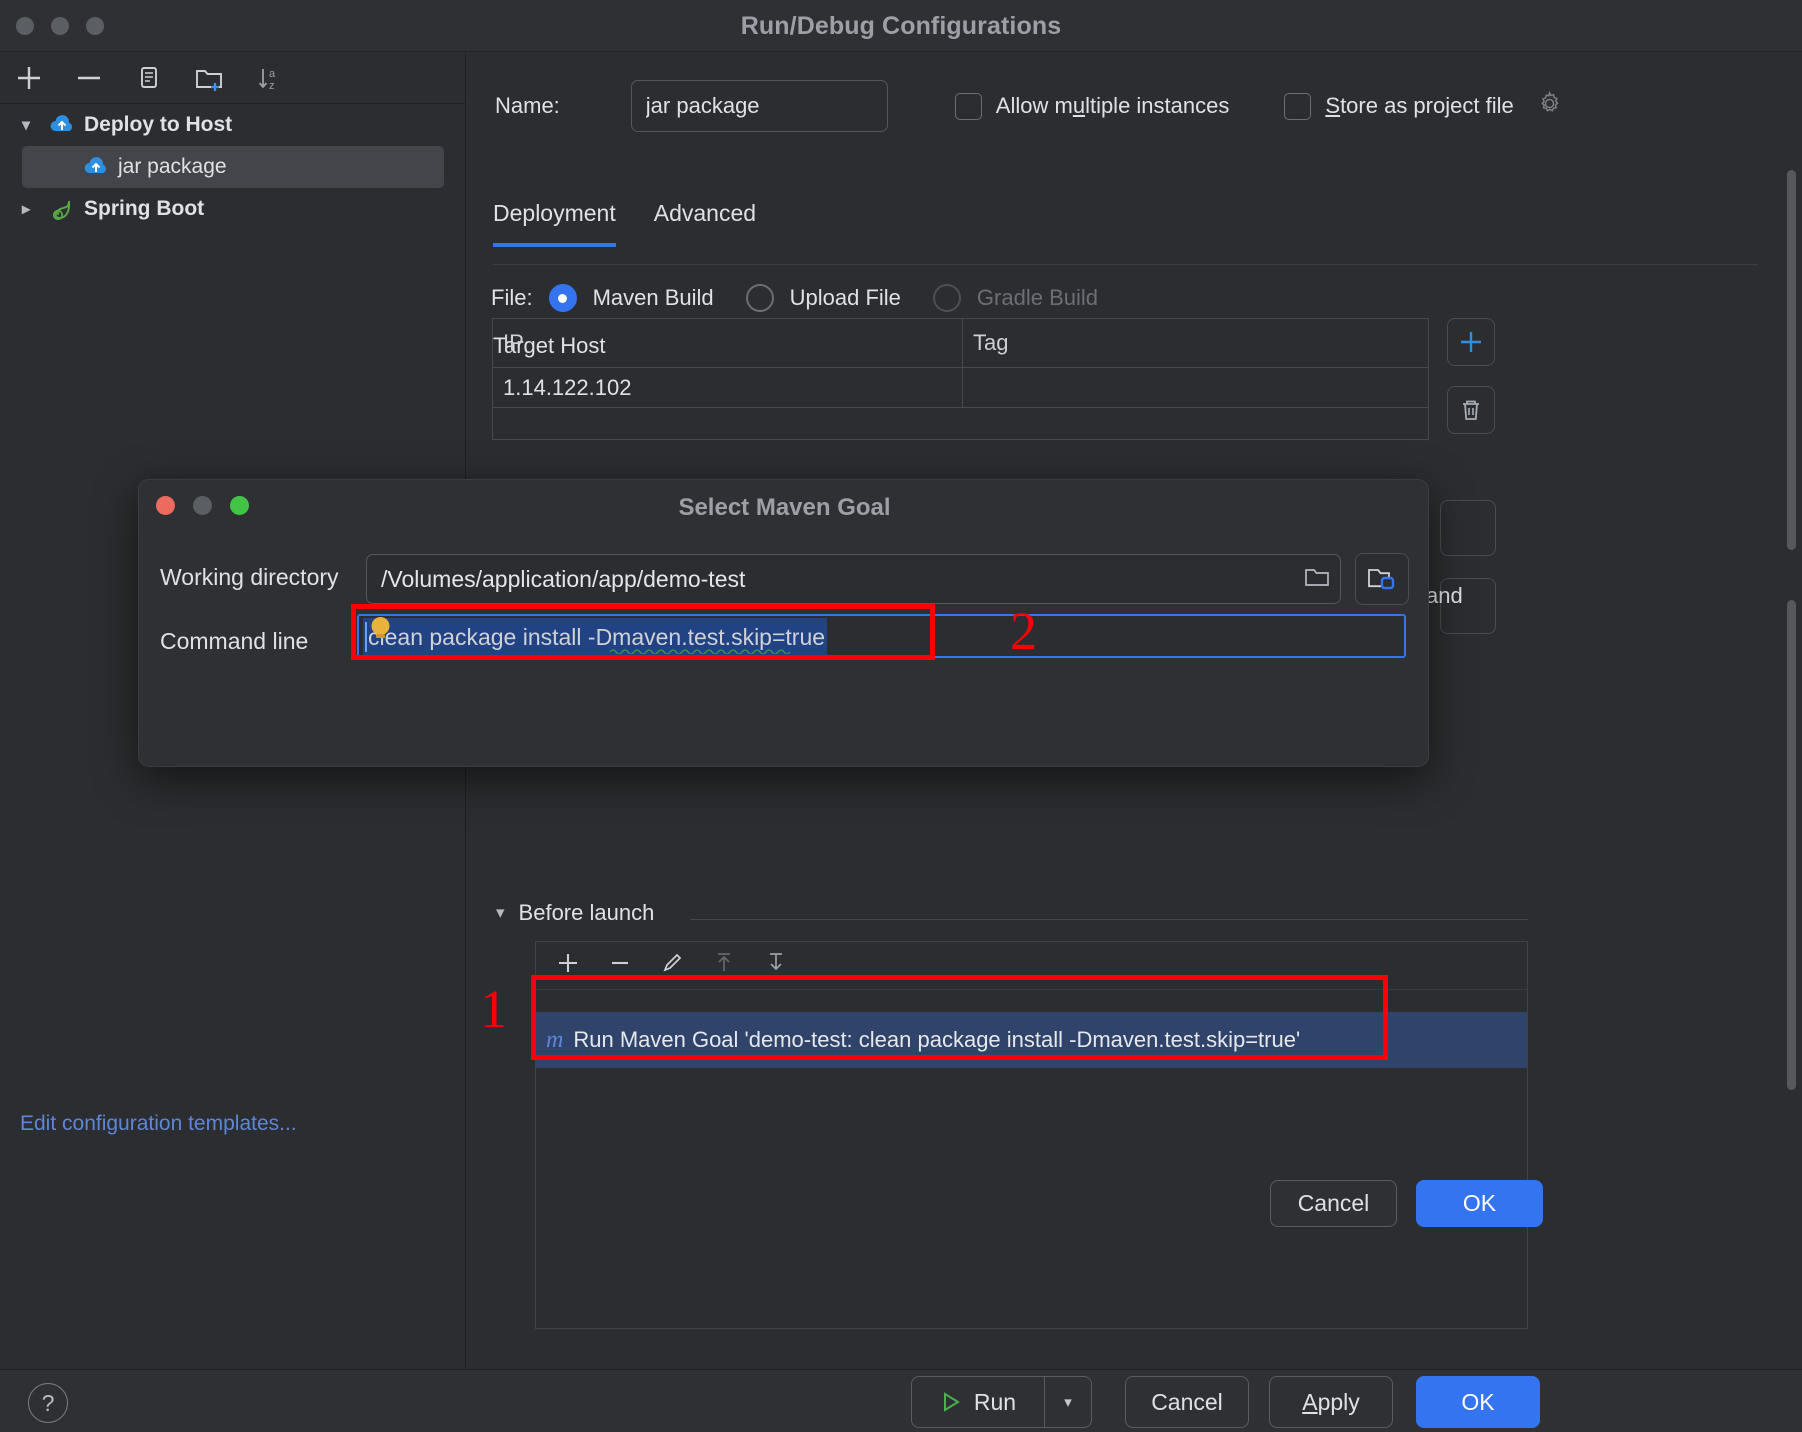 This screenshot has height=1432, width=1802. Describe the element at coordinates (1478, 1402) in the screenshot. I see `ok-button: OK` at that location.